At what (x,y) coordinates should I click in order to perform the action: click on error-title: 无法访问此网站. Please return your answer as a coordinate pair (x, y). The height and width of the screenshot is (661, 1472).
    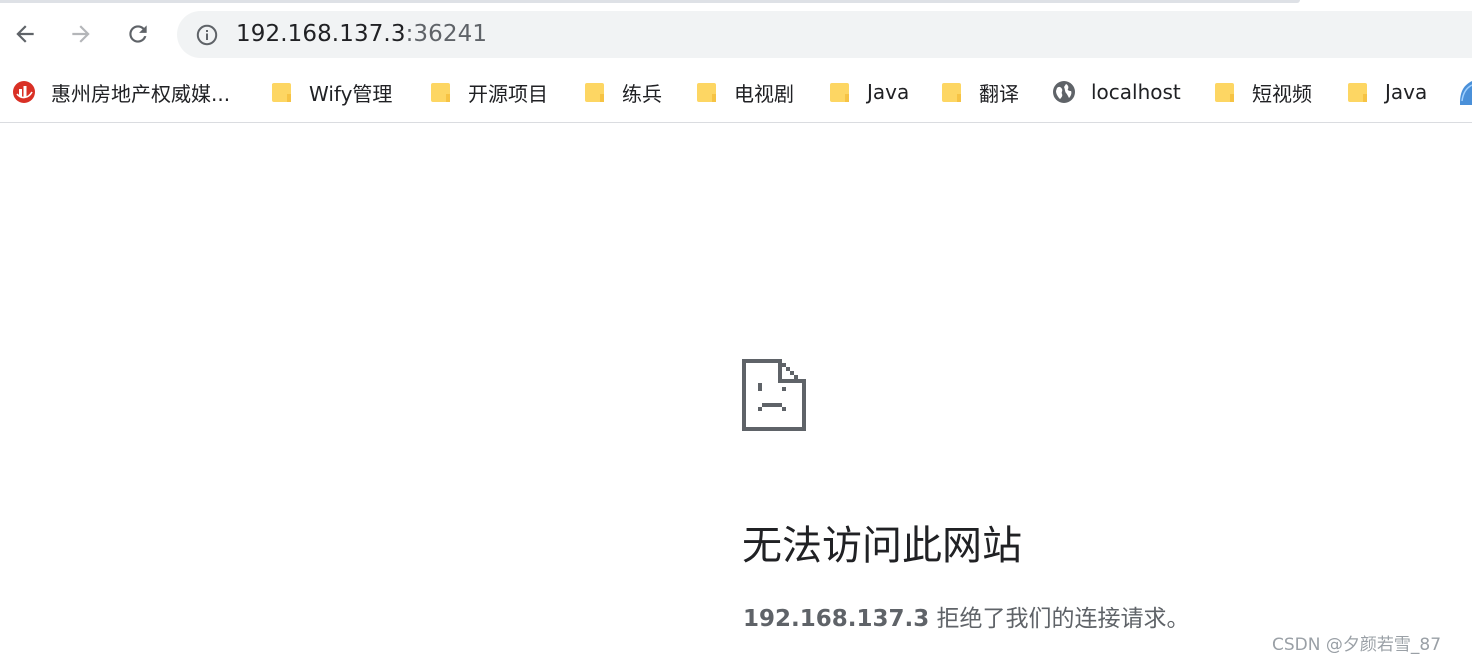
    Looking at the image, I should click on (882, 546).